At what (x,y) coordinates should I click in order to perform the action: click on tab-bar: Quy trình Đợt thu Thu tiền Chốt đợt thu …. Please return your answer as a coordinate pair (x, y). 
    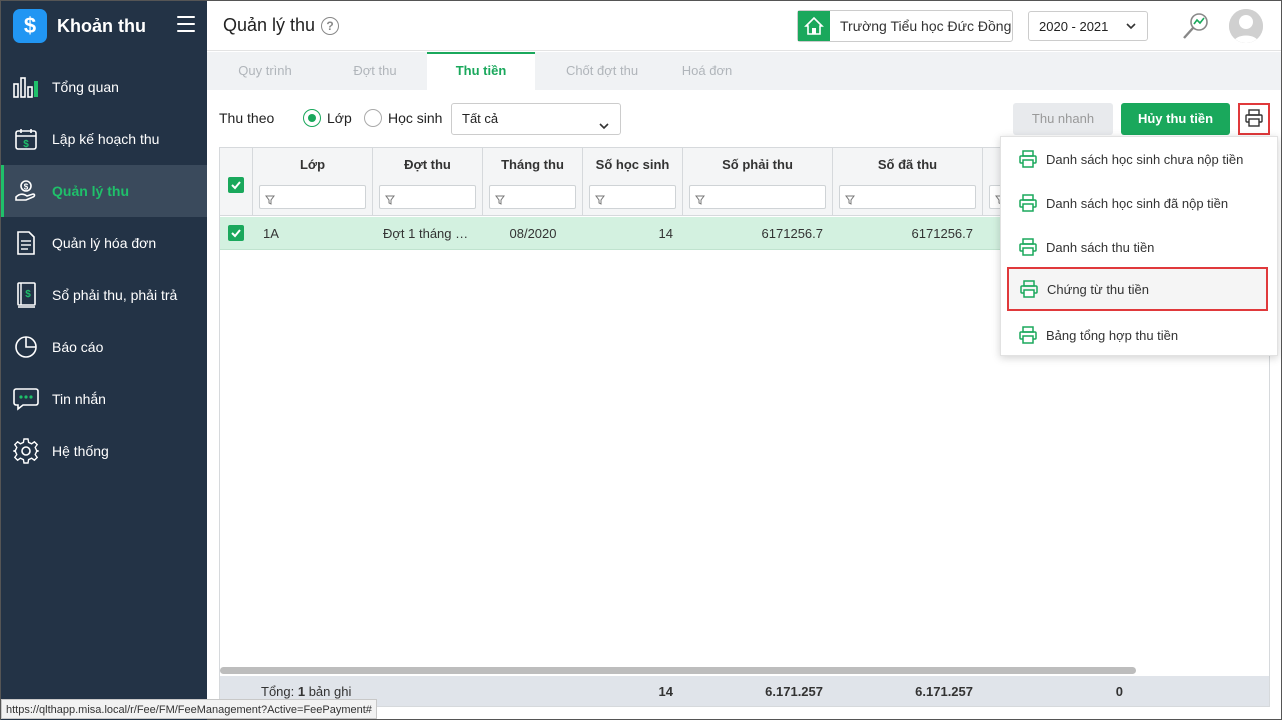
    Looking at the image, I should click on (744, 71).